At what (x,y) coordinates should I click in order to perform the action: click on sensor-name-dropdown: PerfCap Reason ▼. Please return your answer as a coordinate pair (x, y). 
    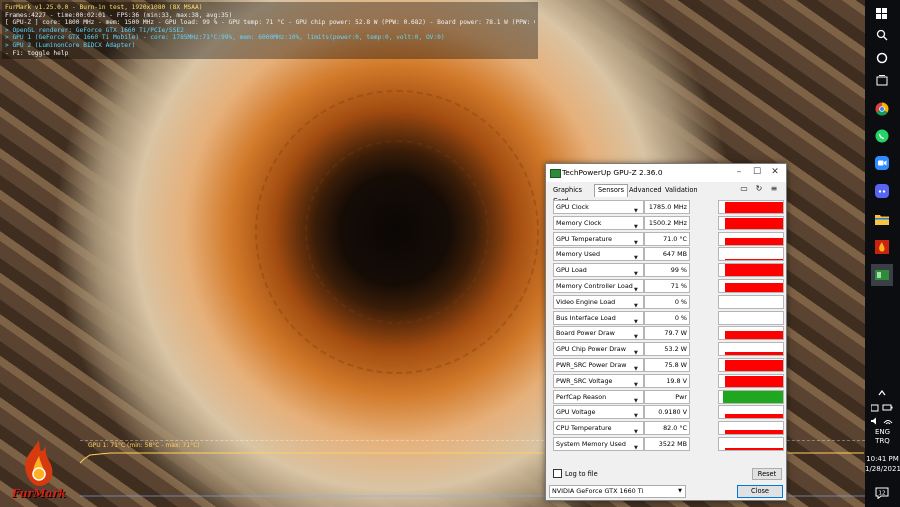
    Looking at the image, I should click on (598, 396).